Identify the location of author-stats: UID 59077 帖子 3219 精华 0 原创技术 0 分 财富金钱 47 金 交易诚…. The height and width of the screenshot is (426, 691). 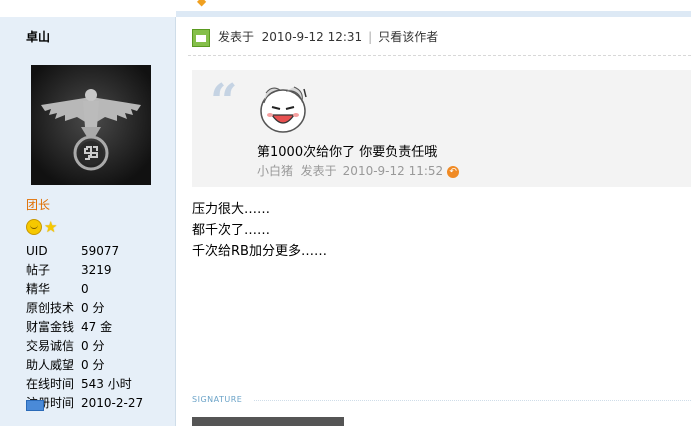
(84, 327).